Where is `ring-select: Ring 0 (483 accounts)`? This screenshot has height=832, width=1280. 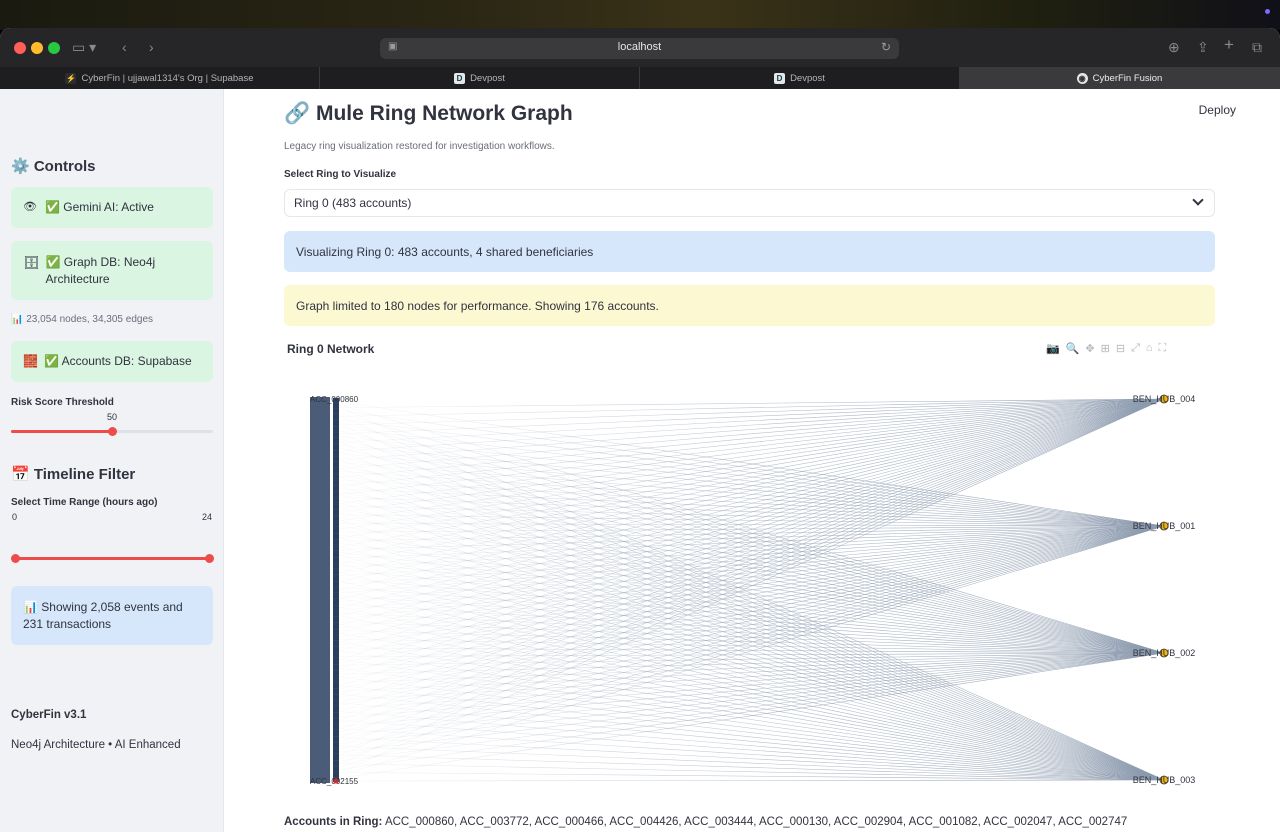
ring-select: Ring 0 (483 accounts) is located at coordinates (749, 203).